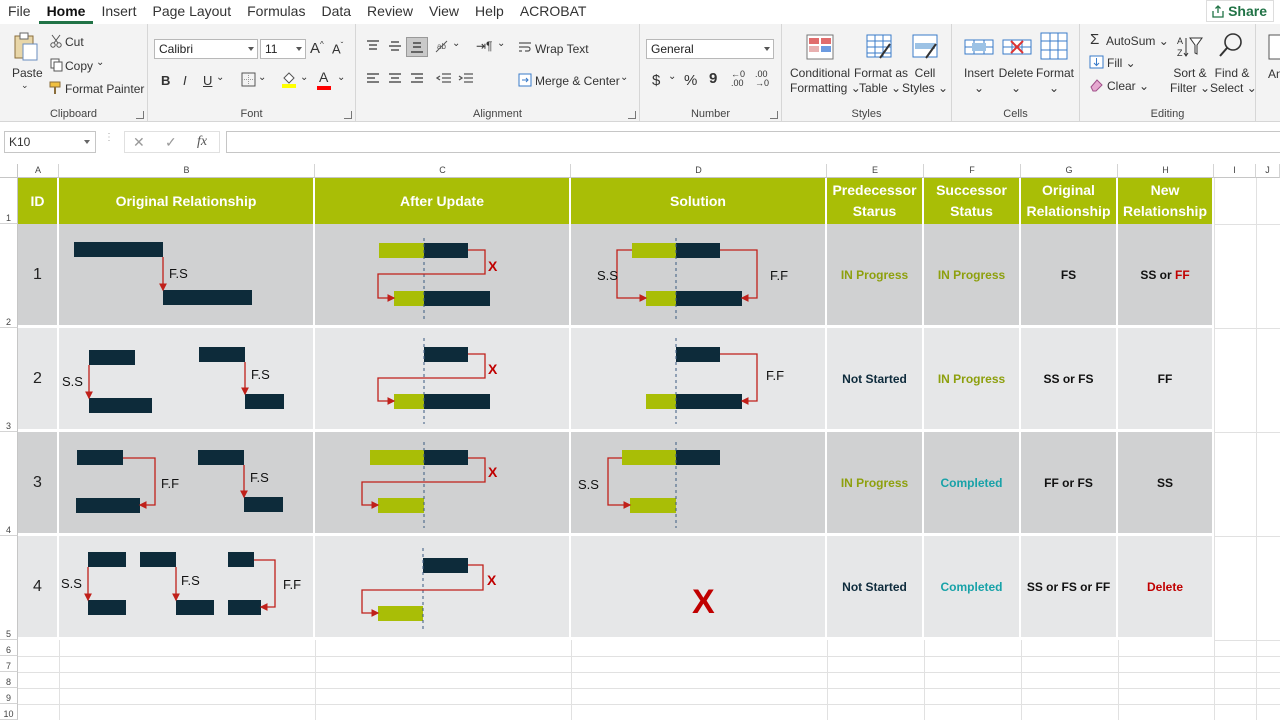  What do you see at coordinates (881, 81) in the screenshot?
I see `format-as-table-button: Format as Table ⌄` at bounding box center [881, 81].